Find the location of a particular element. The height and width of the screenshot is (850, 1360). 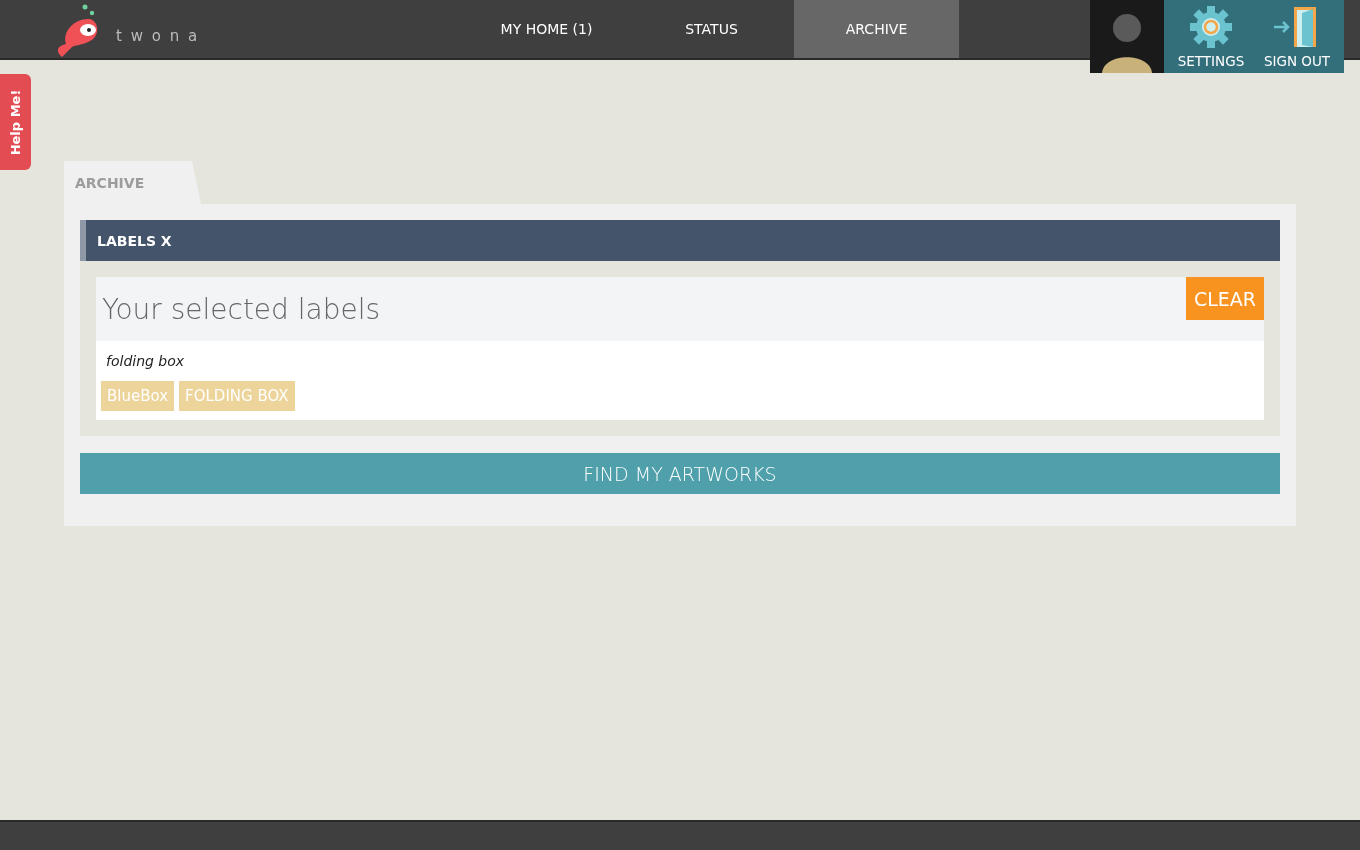

action-label: SIGN OUT is located at coordinates (1297, 61).